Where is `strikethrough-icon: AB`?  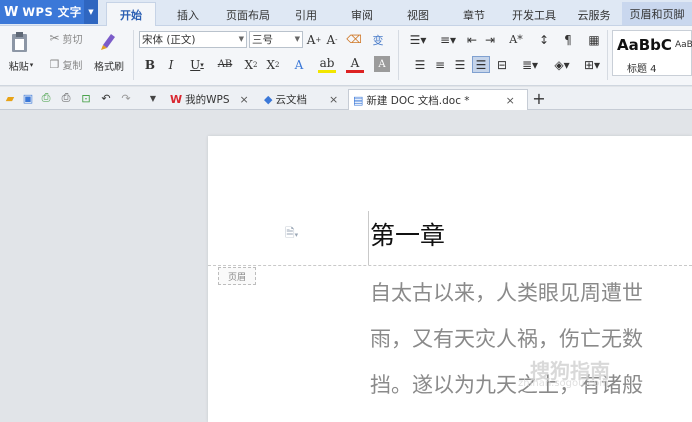 strikethrough-icon: AB is located at coordinates (225, 64).